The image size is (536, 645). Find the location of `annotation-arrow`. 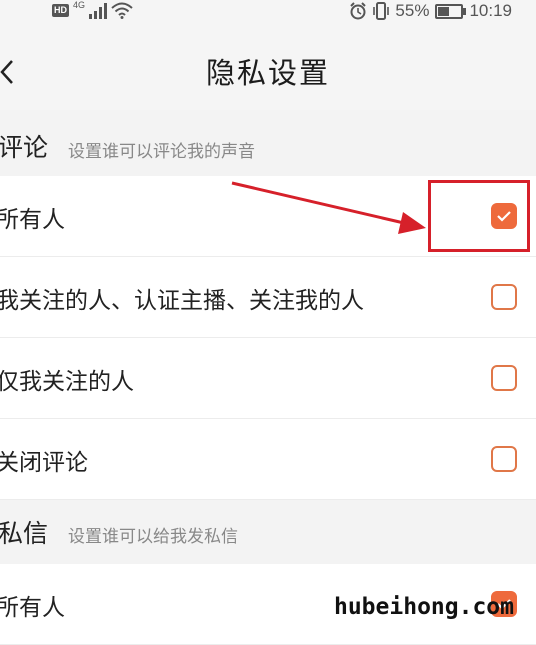

annotation-arrow is located at coordinates (328, 207).